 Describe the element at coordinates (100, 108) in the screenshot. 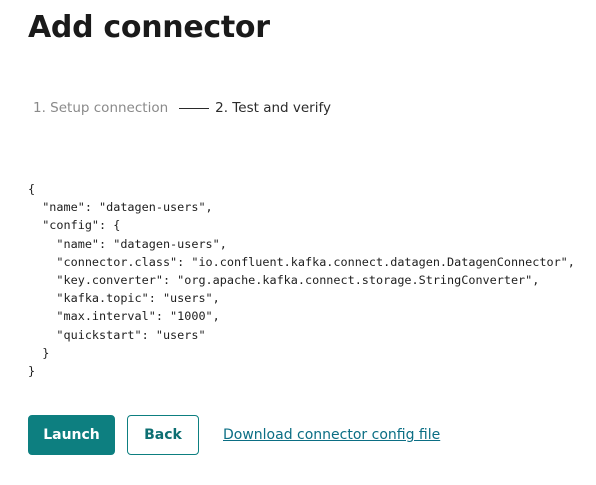

I see `step-setup-connection: 1. Setup connection` at that location.